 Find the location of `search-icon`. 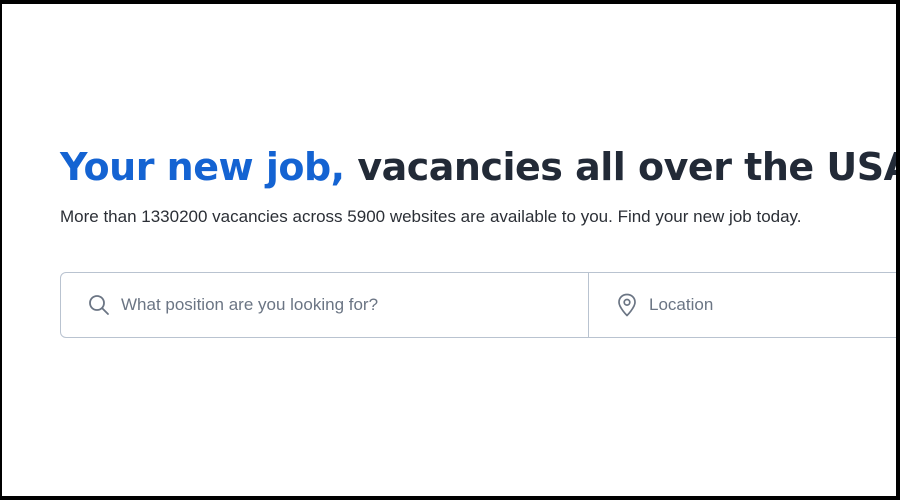

search-icon is located at coordinates (99, 305).